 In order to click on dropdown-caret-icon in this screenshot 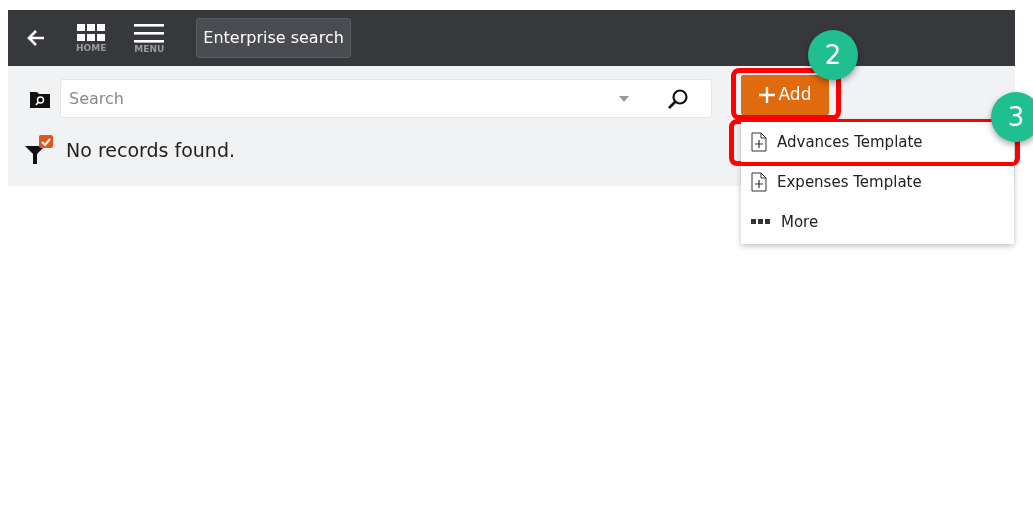, I will do `click(624, 98)`.